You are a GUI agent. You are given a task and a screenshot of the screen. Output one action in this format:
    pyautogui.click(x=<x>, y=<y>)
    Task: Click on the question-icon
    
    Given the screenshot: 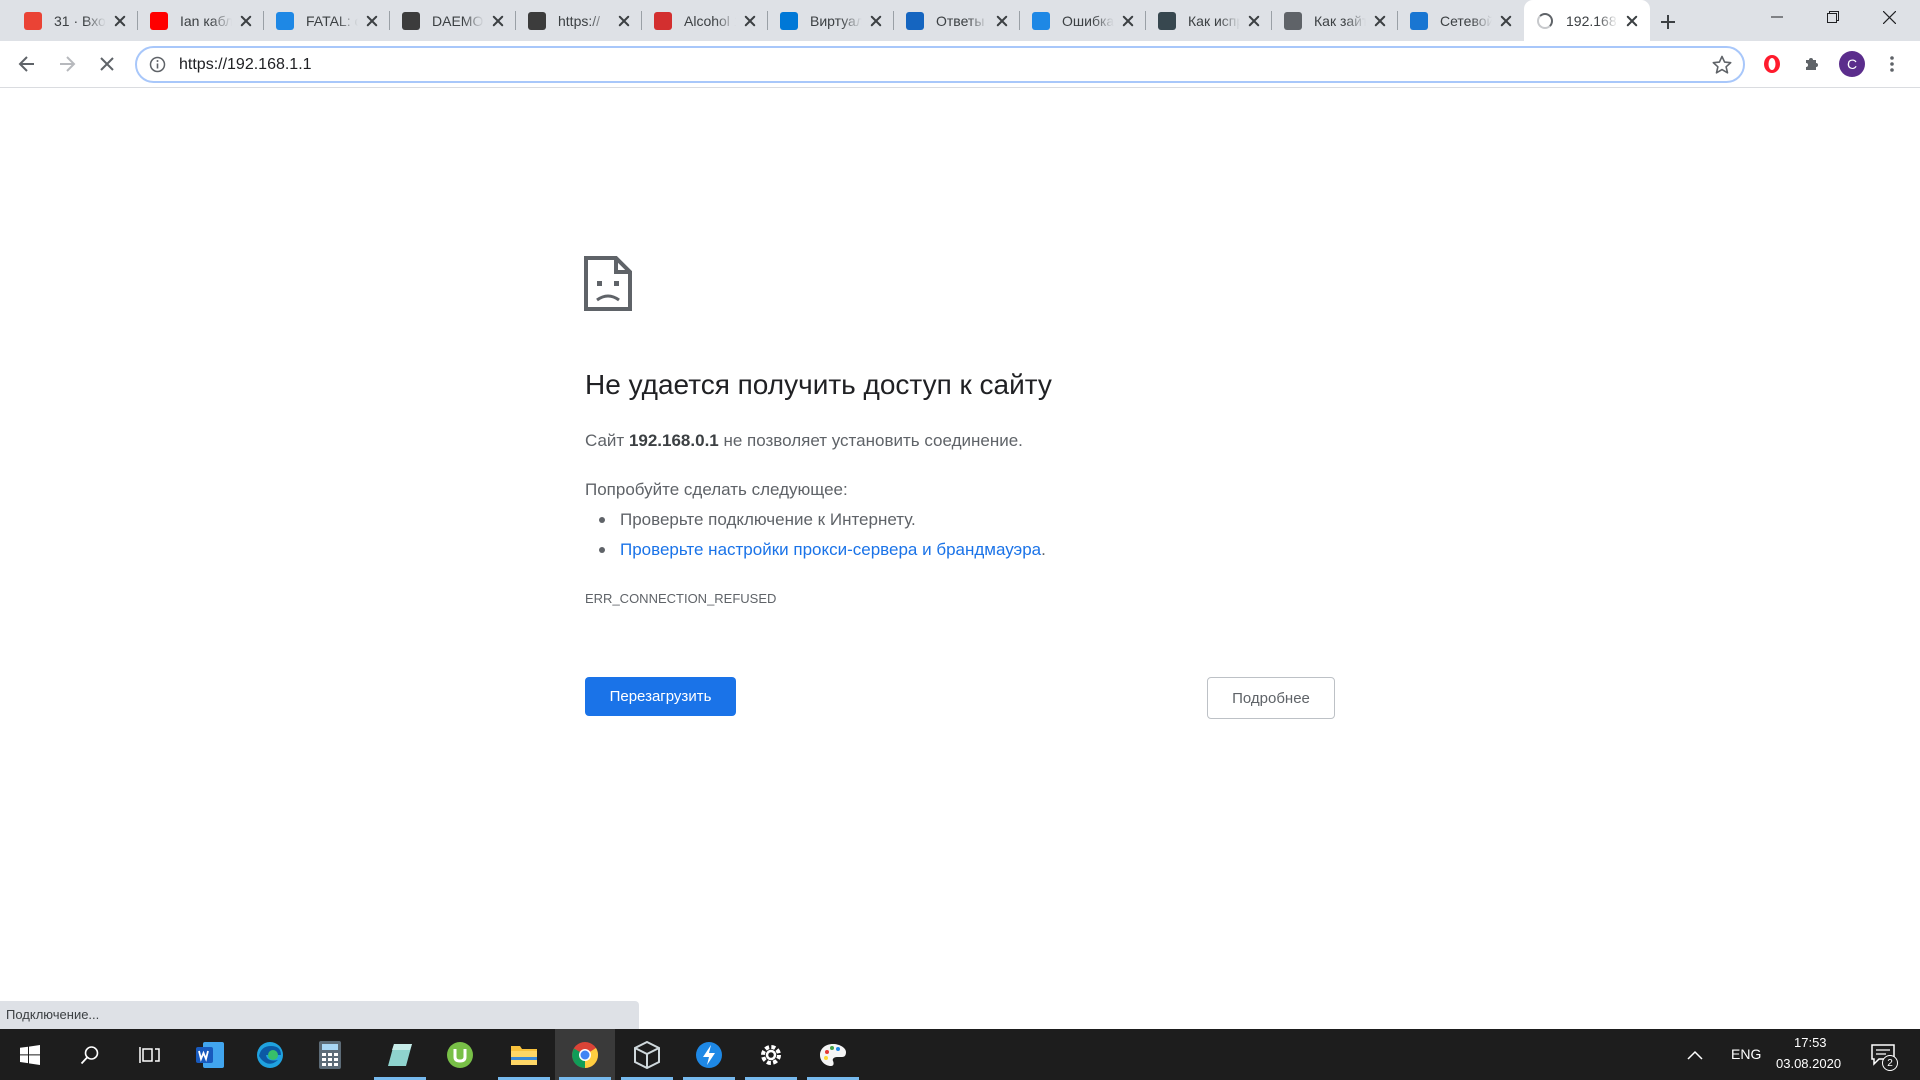 What is the action you would take?
    pyautogui.click(x=915, y=20)
    